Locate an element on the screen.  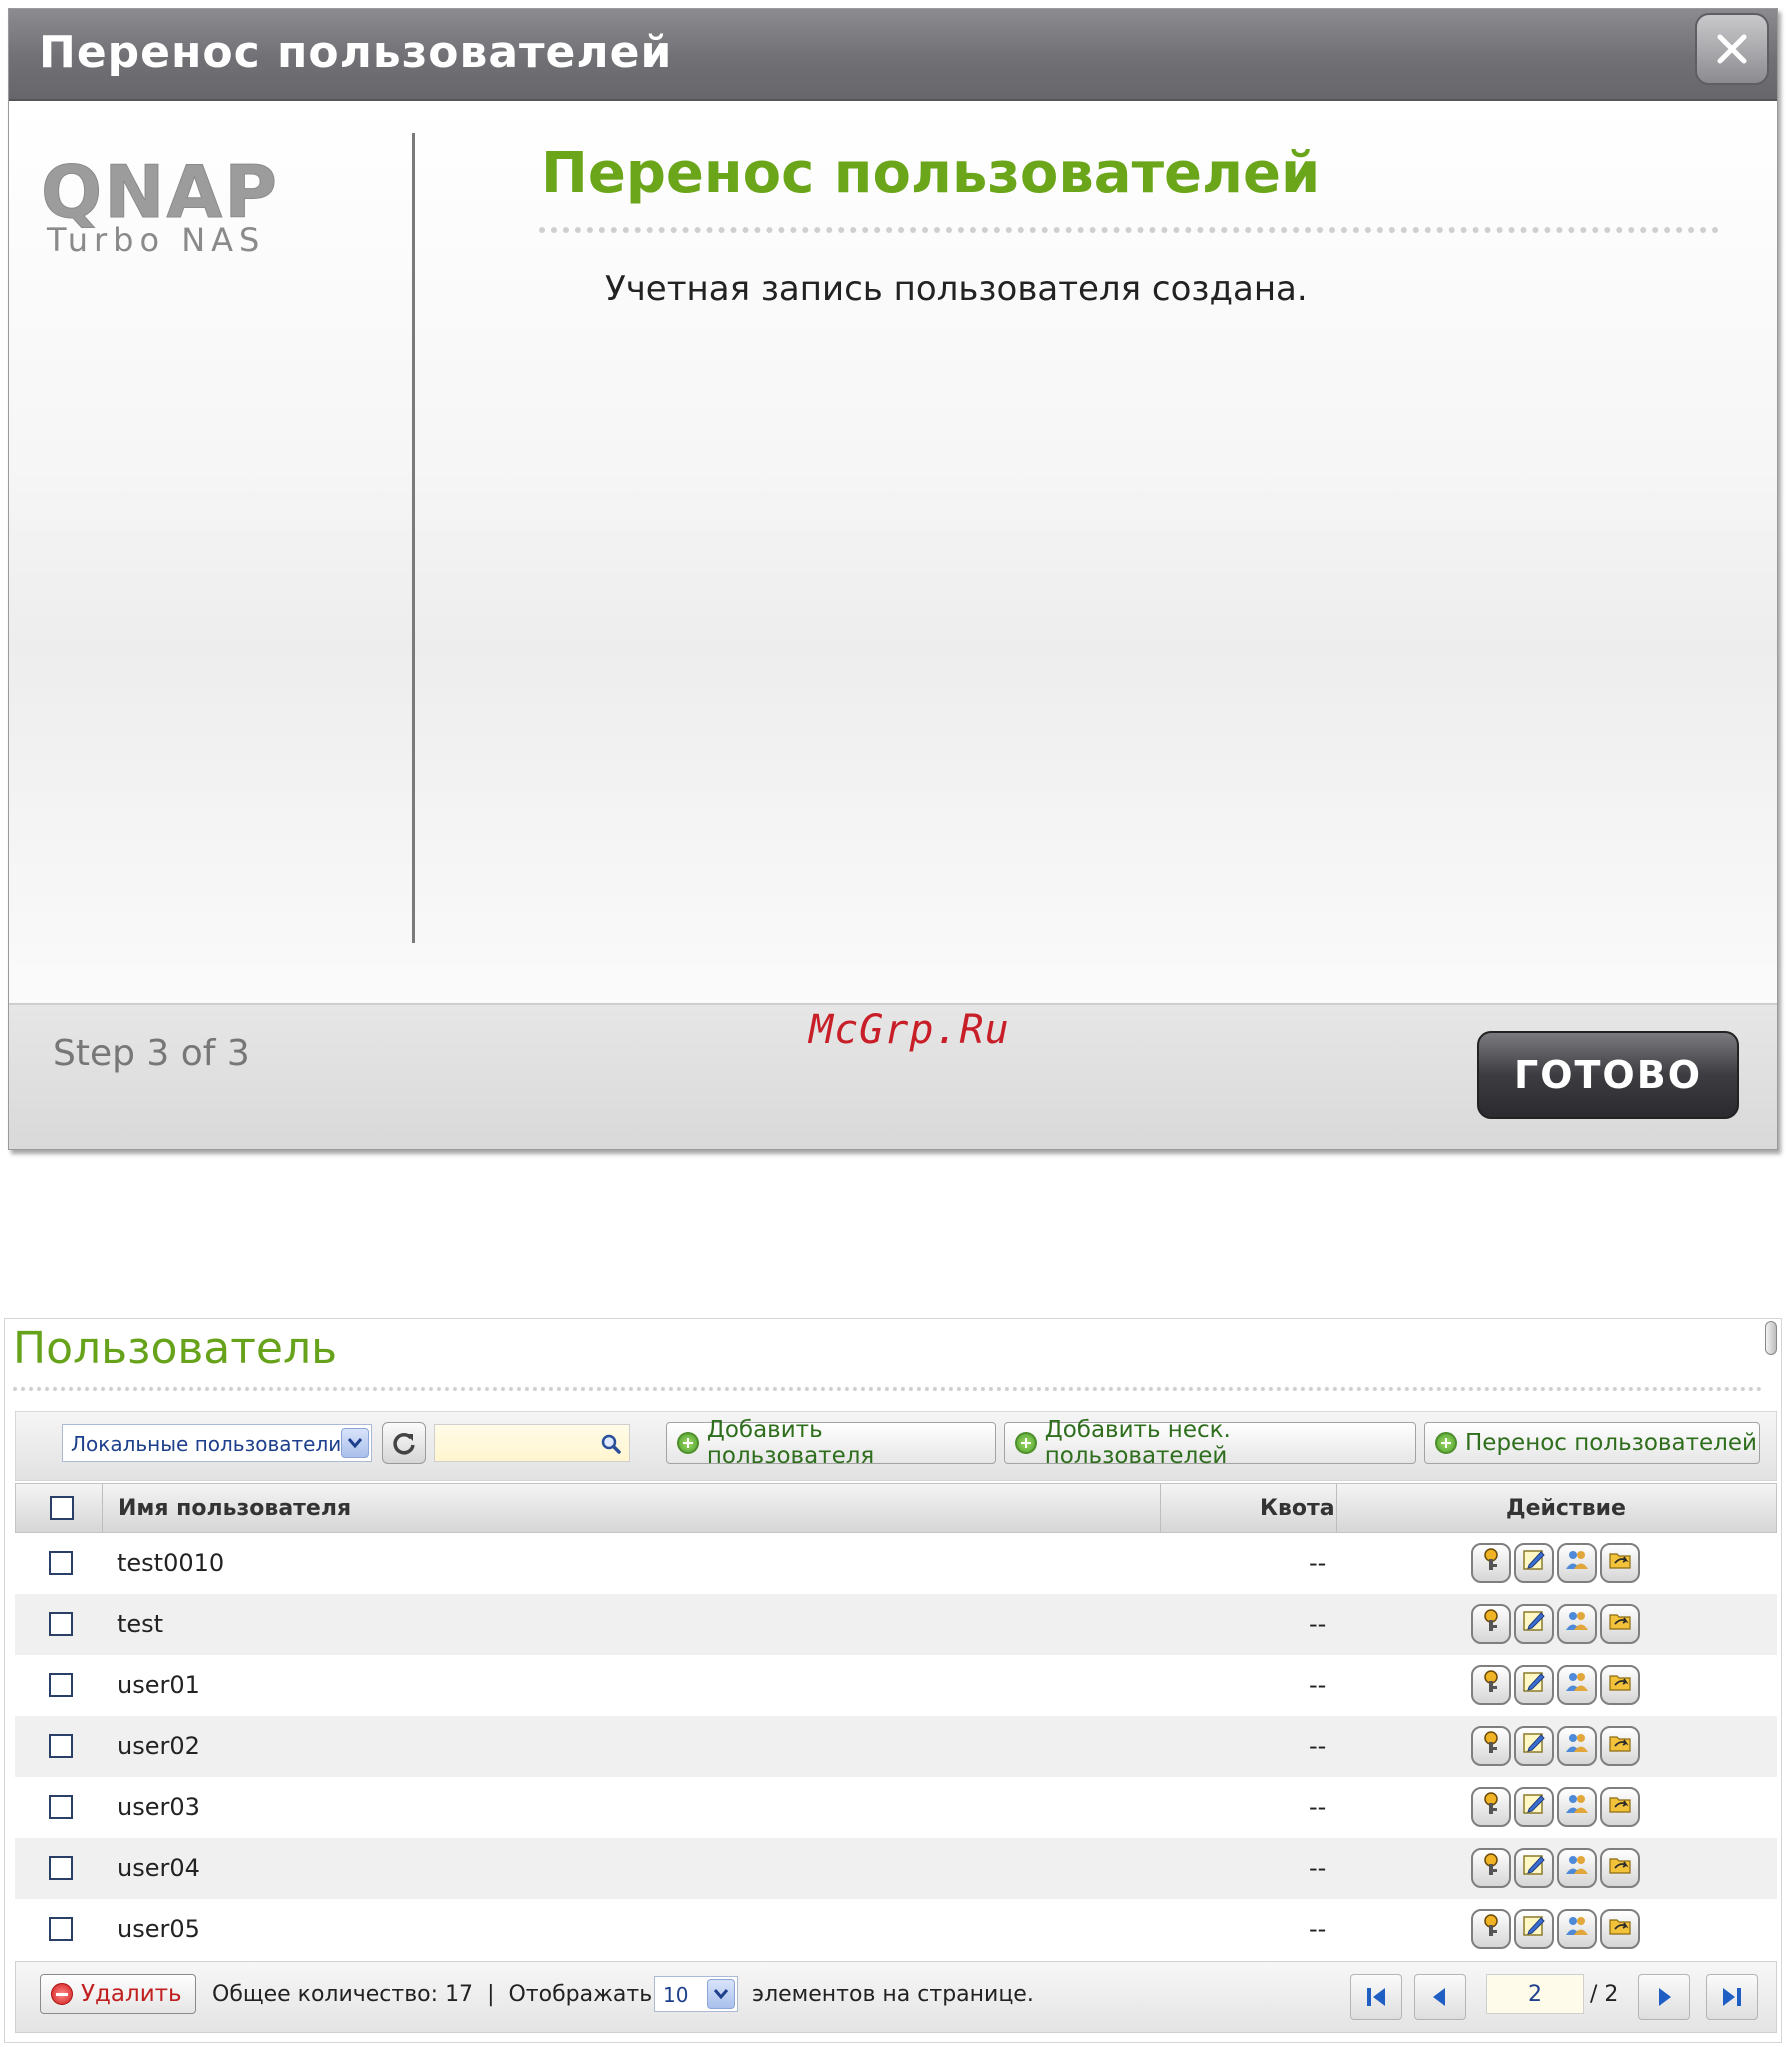
table-row: user02 -- is located at coordinates (896, 1746).